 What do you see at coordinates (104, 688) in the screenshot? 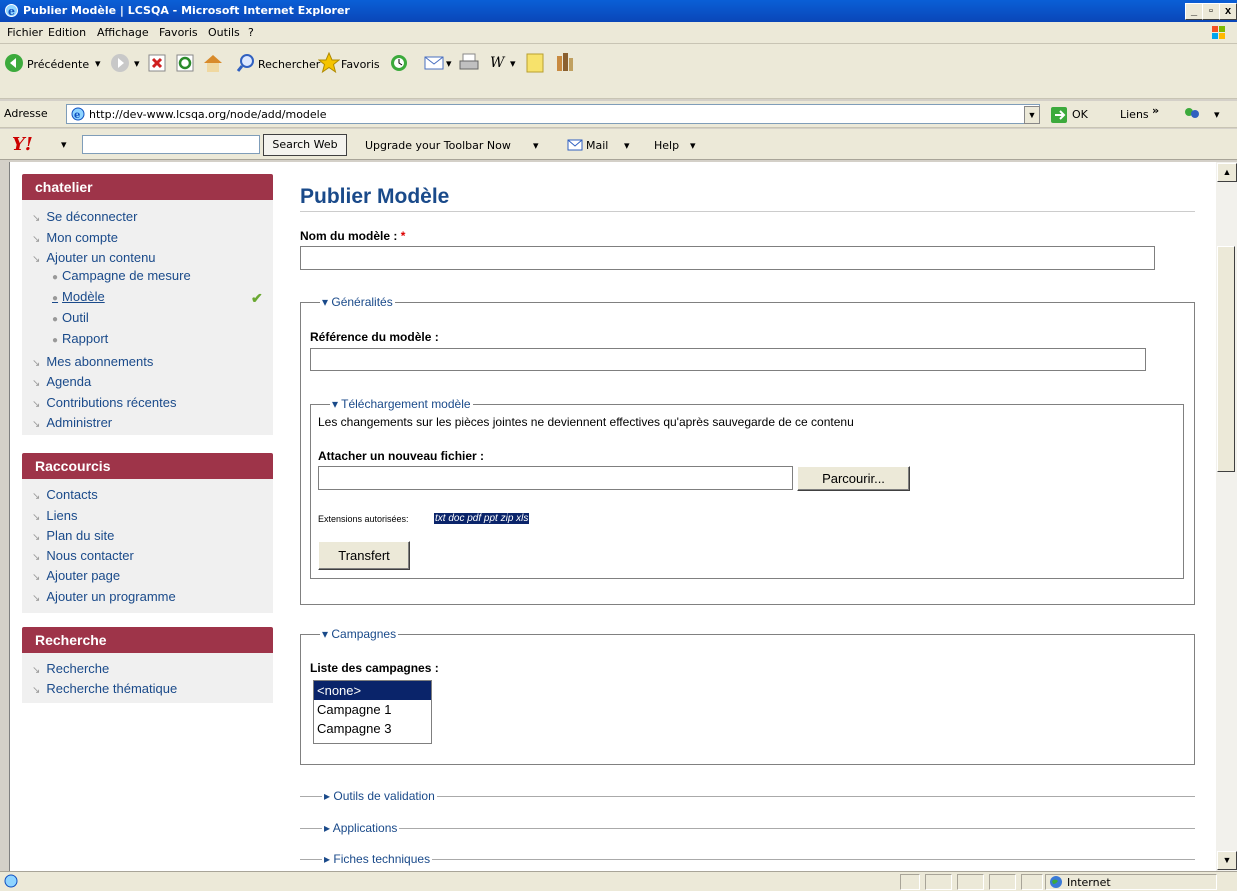
I see `nav-item-thematic-search: ↘ Recherche thématique` at bounding box center [104, 688].